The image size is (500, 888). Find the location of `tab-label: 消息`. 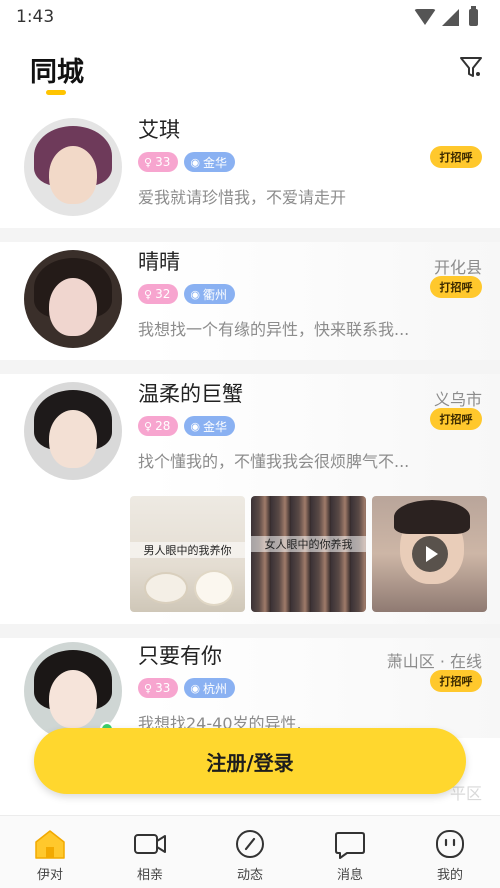

tab-label: 消息 is located at coordinates (349, 875).